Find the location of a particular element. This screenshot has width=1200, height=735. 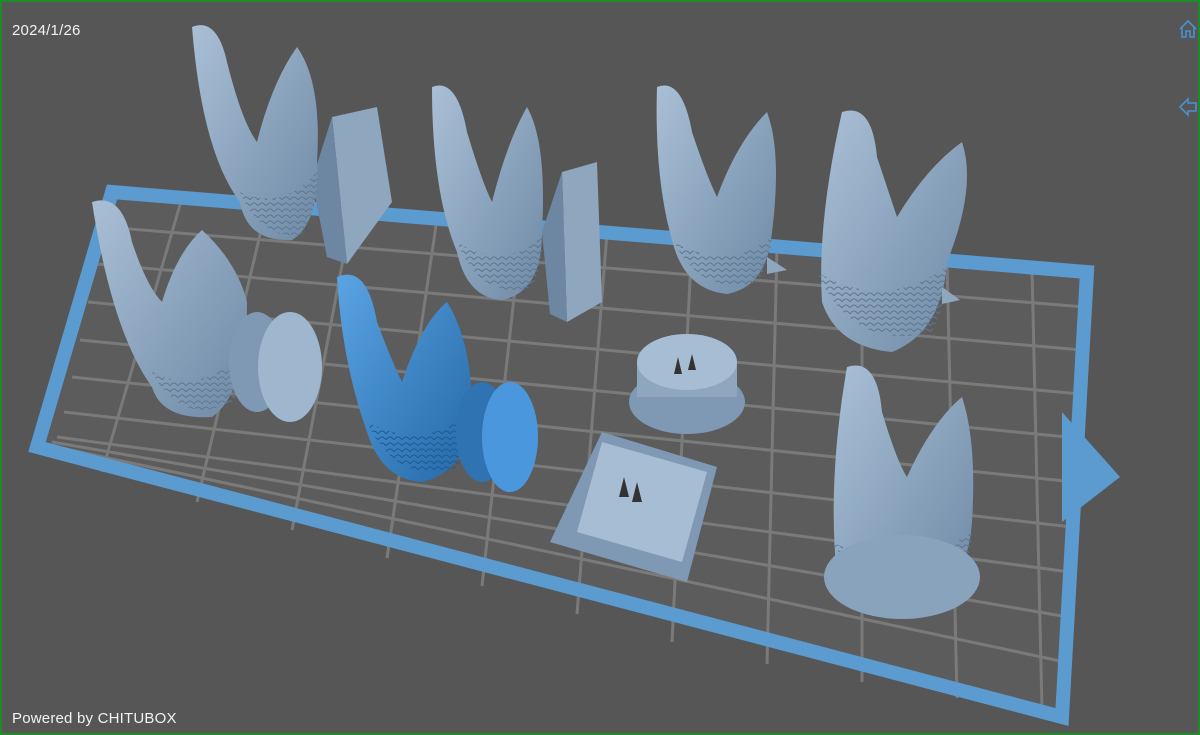

plate-front-marker is located at coordinates (1091, 467).